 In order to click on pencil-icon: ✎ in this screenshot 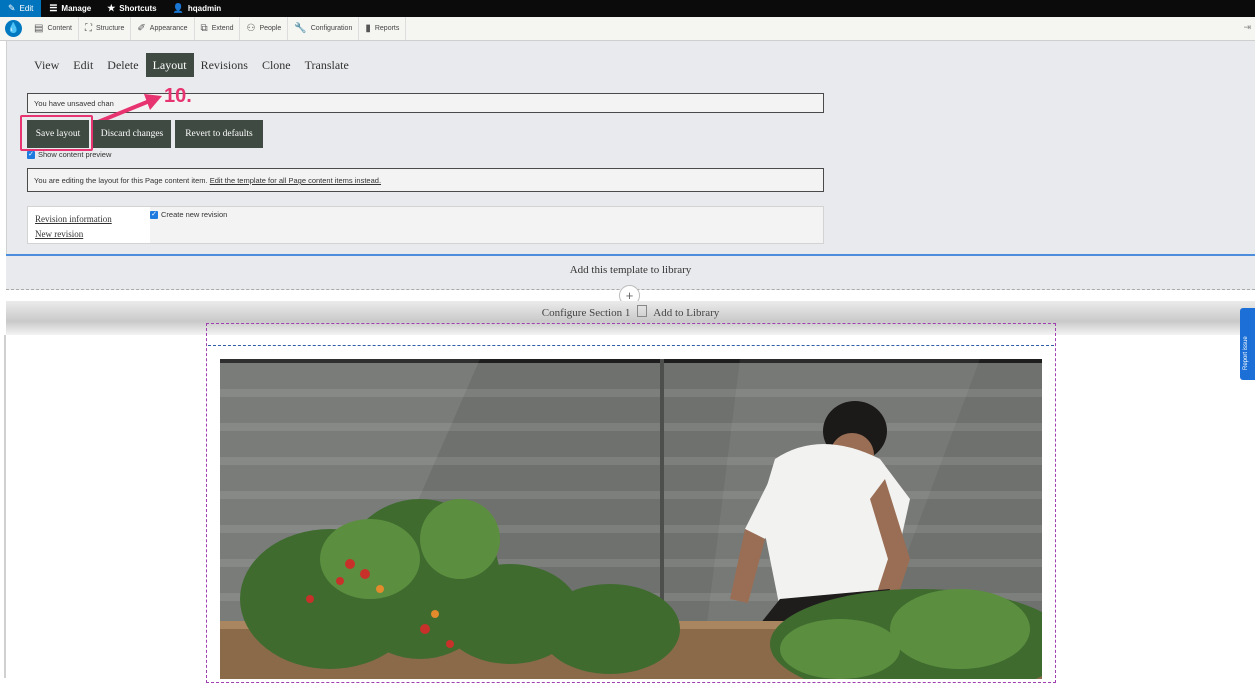, I will do `click(12, 8)`.